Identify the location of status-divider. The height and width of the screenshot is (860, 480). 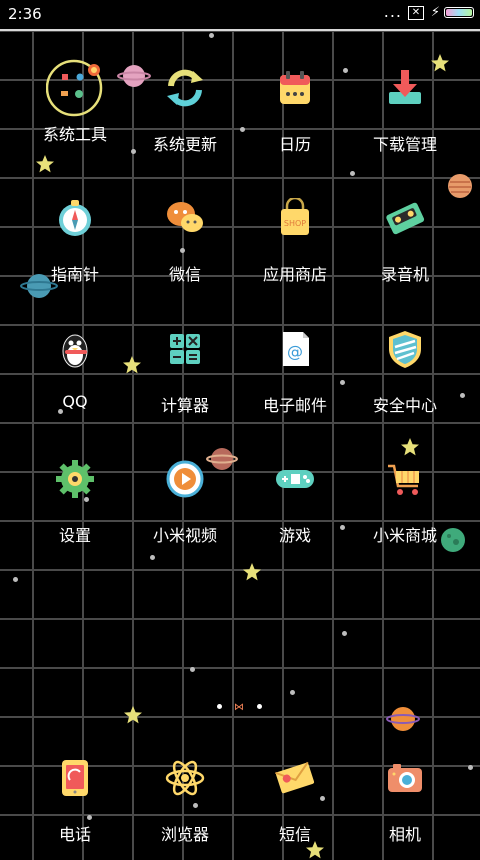
(240, 30).